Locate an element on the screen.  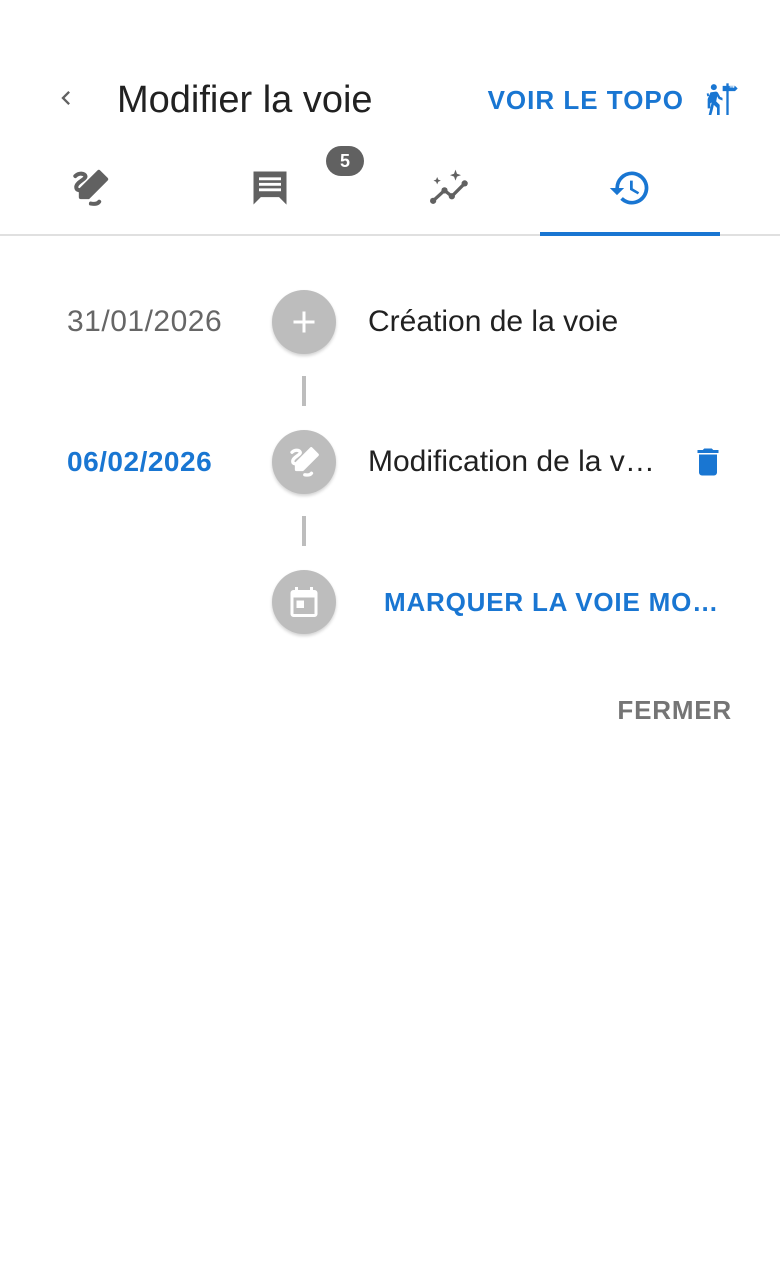
tab-bar: 5 is located at coordinates (390, 189).